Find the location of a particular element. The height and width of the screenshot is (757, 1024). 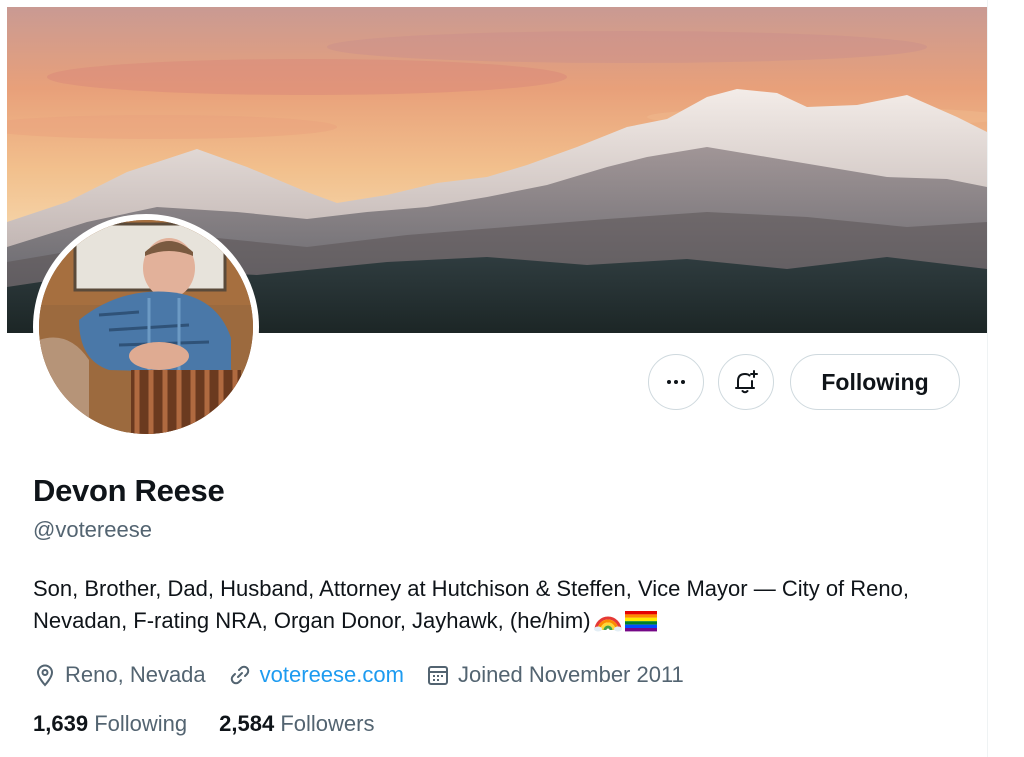

user-handle: @votereese is located at coordinates (92, 529).